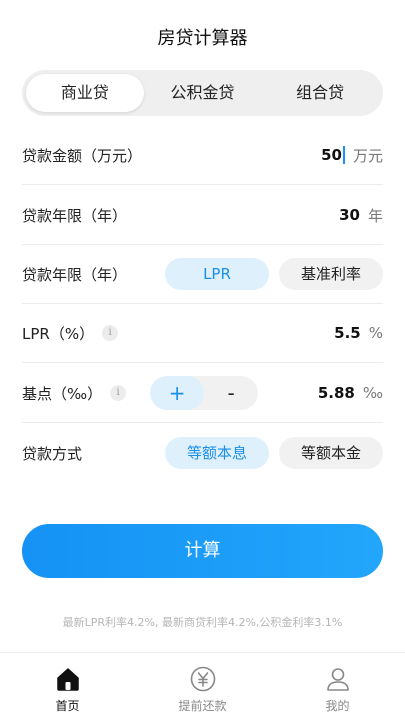 The image size is (405, 720). Describe the element at coordinates (367, 155) in the screenshot. I see `loan-amount-unit: 万元` at that location.